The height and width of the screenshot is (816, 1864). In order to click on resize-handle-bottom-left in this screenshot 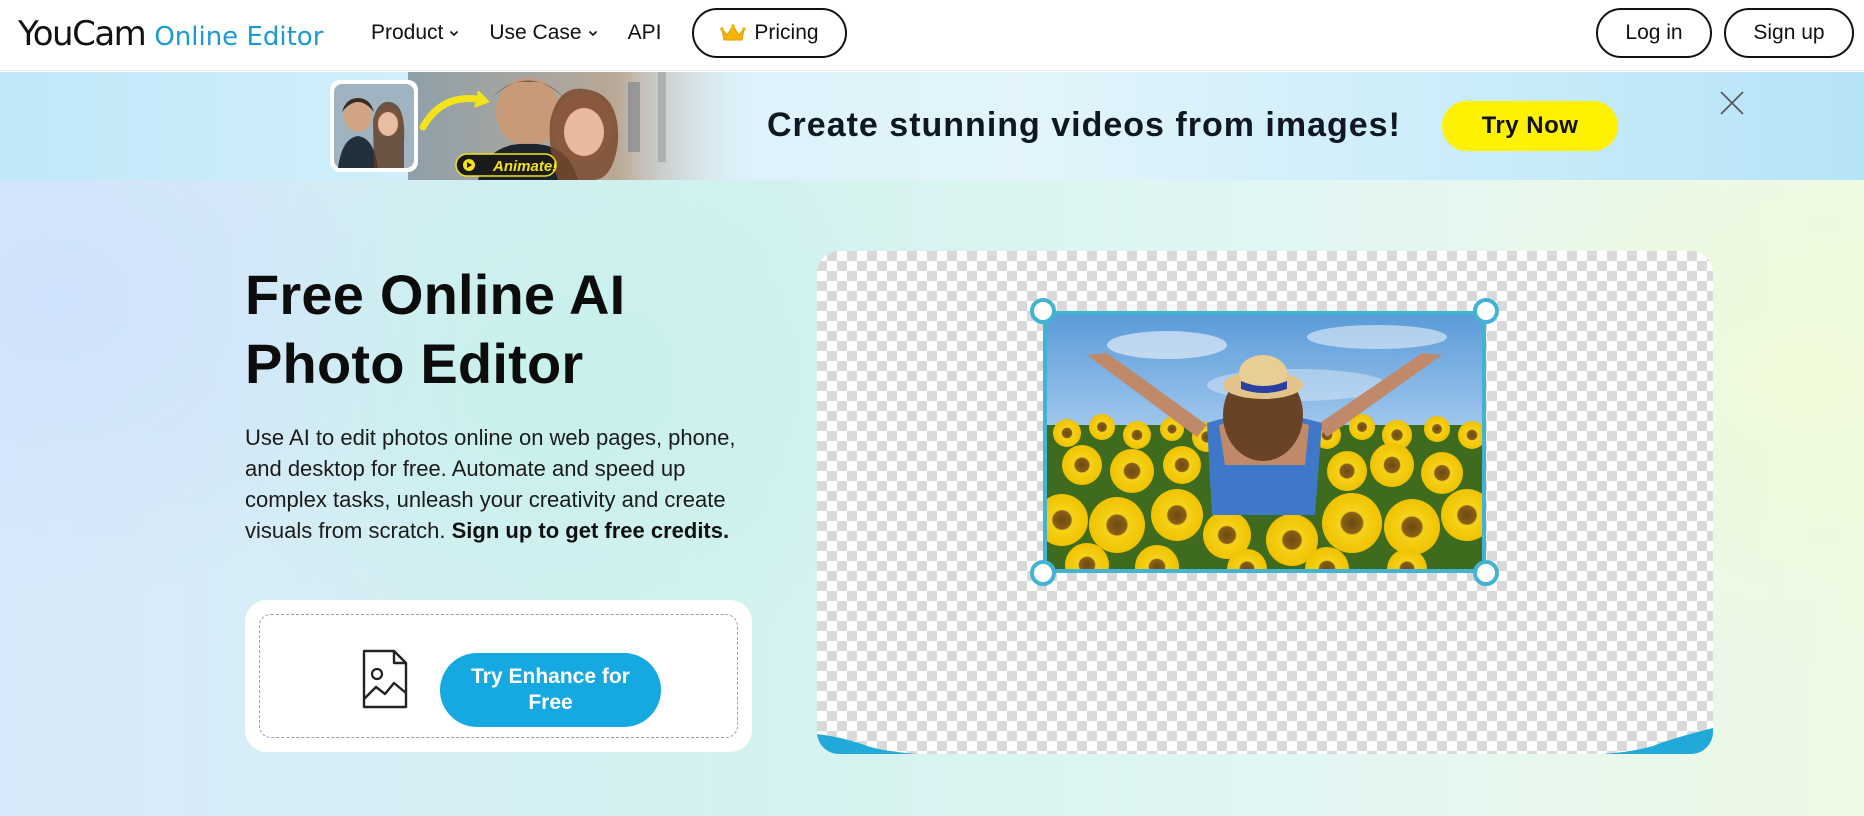, I will do `click(1043, 573)`.